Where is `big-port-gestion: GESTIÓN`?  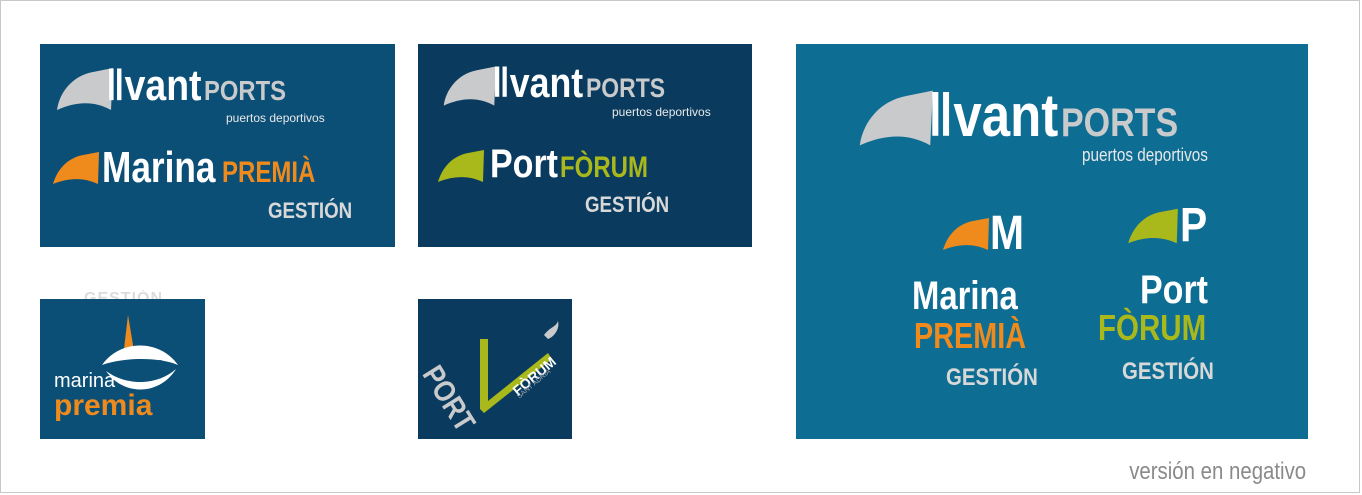 big-port-gestion: GESTIÓN is located at coordinates (1168, 371).